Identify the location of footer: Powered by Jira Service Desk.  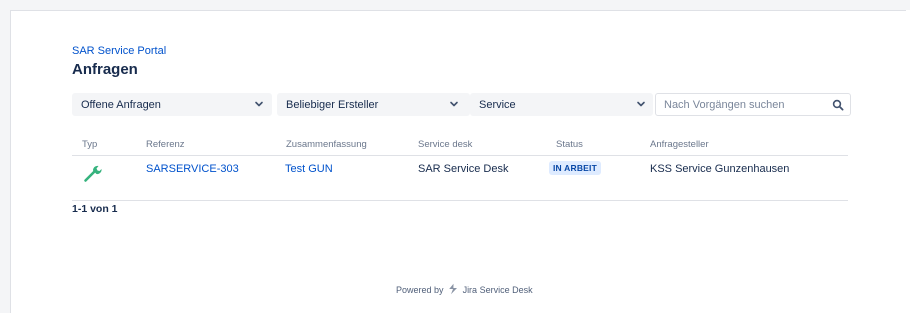
(464, 289).